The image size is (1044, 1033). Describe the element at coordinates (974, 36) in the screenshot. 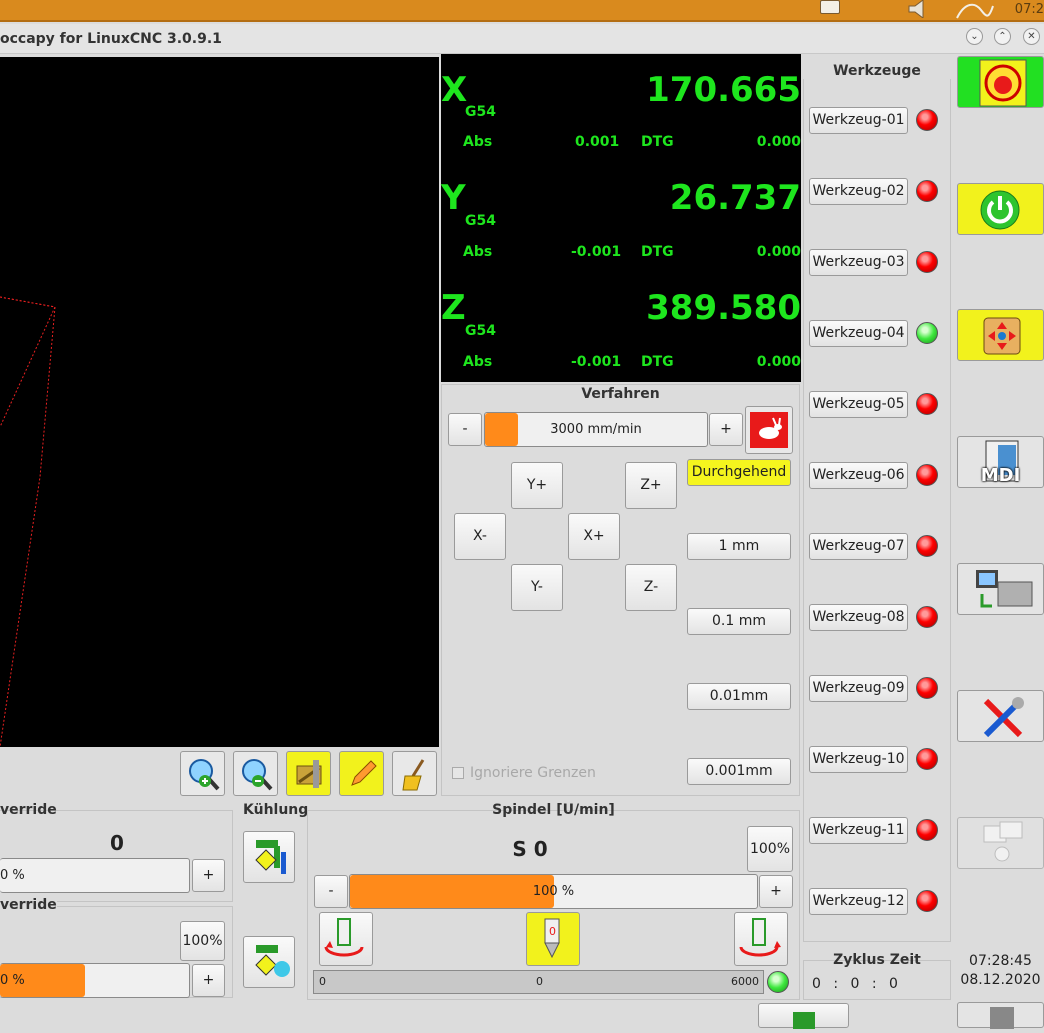

I see `minimize-button: ⌄` at that location.